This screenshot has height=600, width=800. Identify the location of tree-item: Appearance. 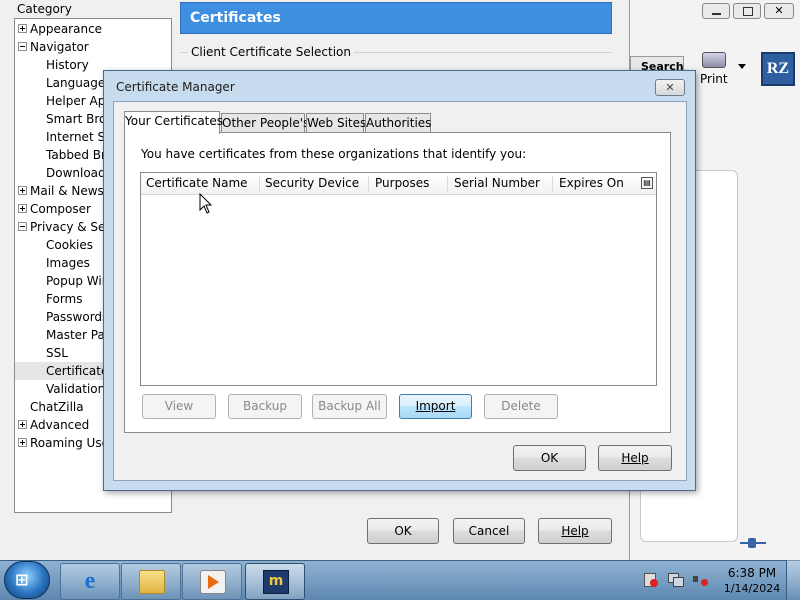
(93, 29).